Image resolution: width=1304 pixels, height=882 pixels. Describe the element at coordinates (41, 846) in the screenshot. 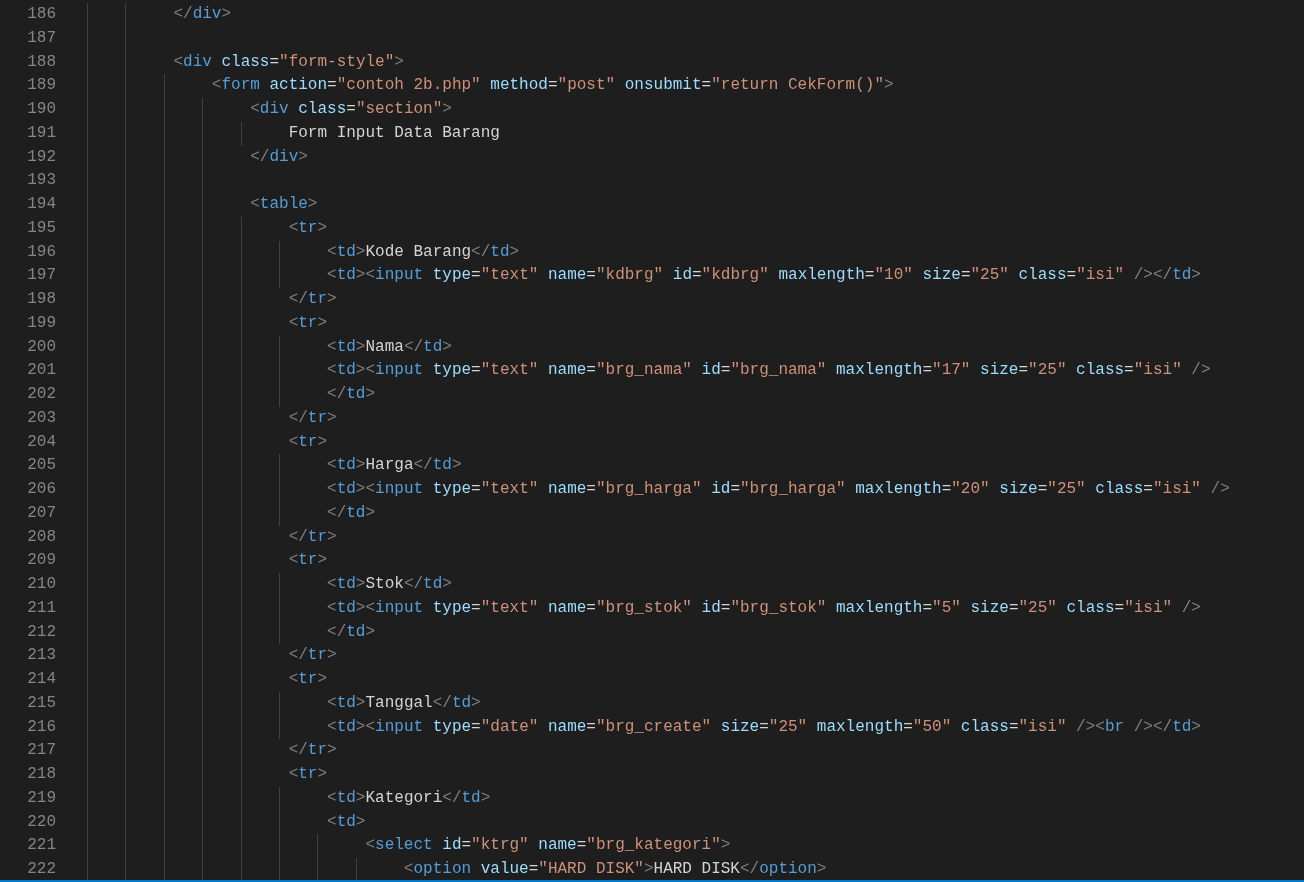

I see `line-number: 221` at that location.